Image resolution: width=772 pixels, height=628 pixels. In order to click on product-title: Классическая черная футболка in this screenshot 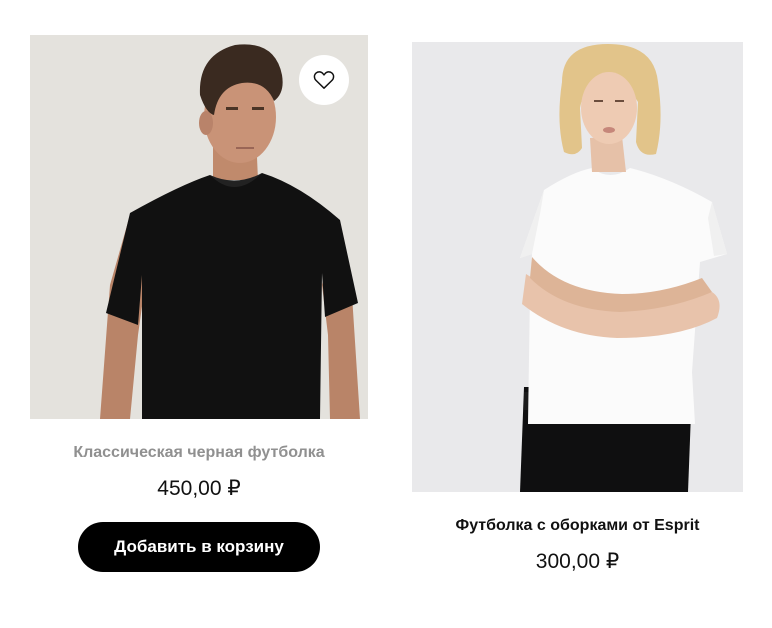, I will do `click(199, 453)`.